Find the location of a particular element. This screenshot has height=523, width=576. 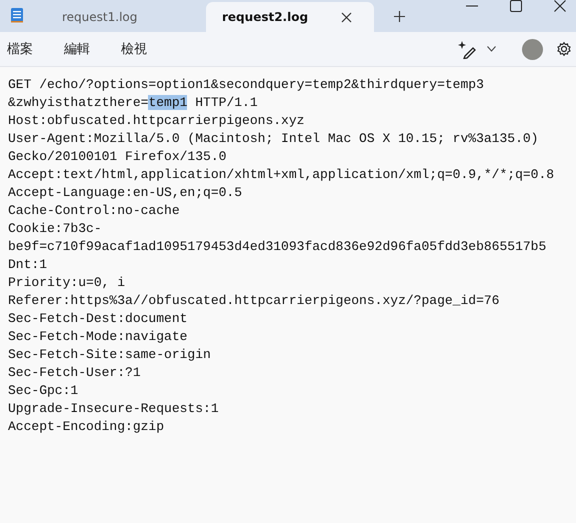

menu-item: 檢視 is located at coordinates (134, 49).